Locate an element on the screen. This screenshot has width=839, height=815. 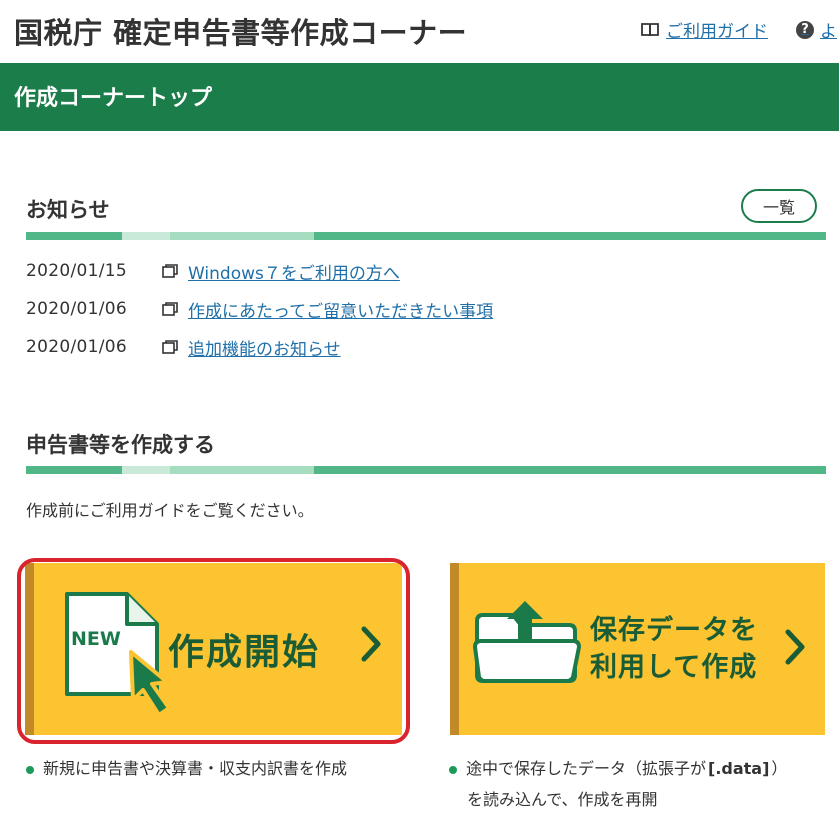
help-label: よ is located at coordinates (828, 32).